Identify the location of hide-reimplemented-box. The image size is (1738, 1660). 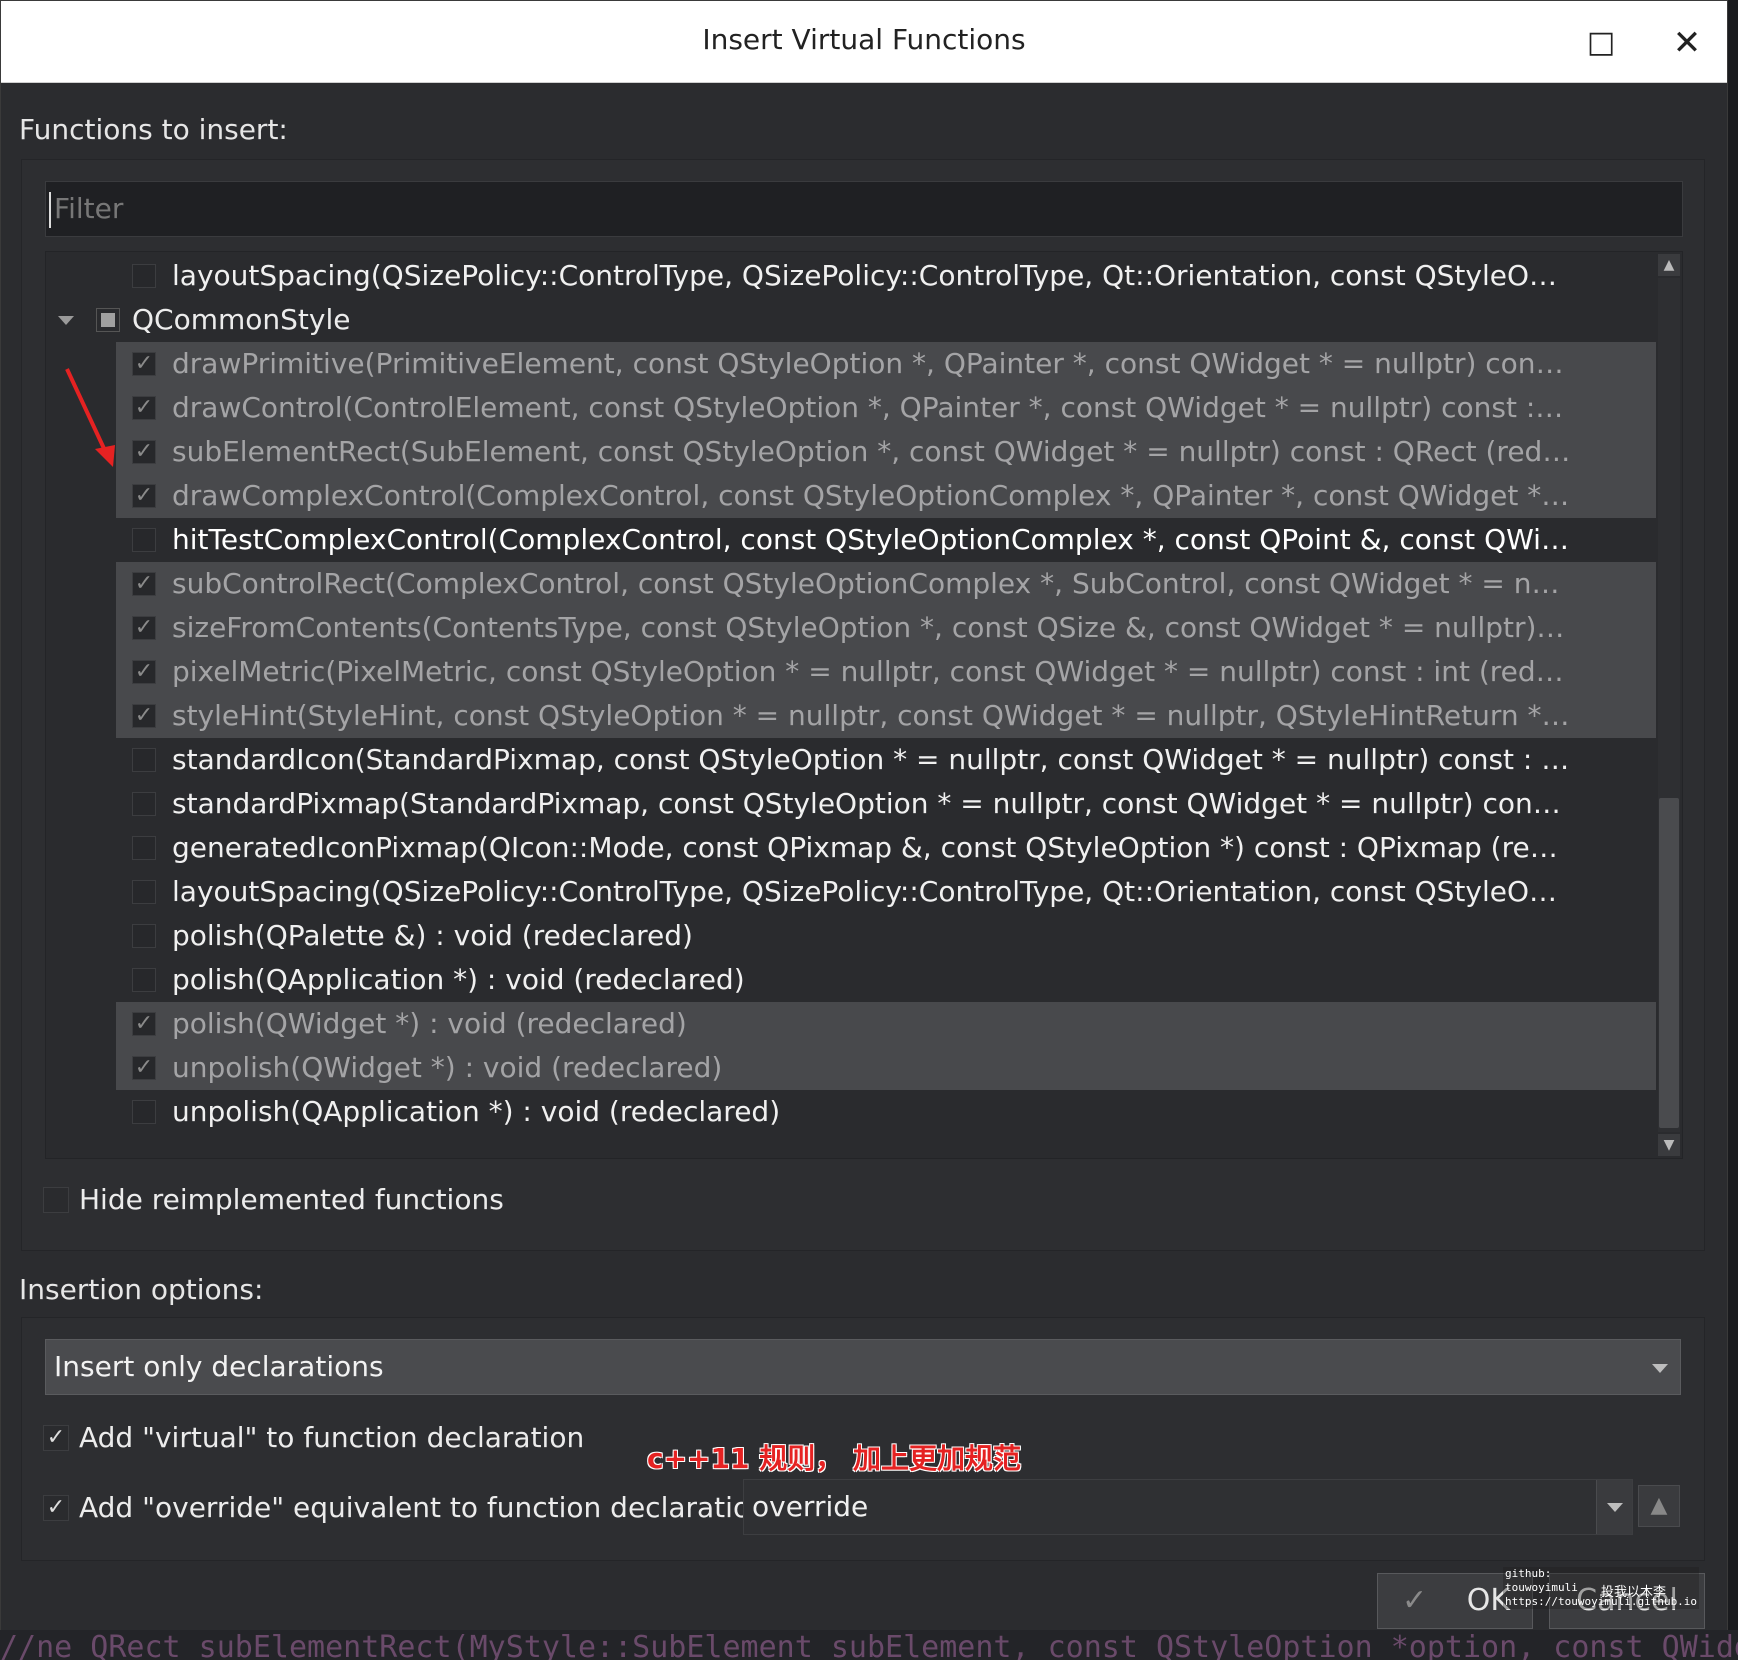
(56, 1200).